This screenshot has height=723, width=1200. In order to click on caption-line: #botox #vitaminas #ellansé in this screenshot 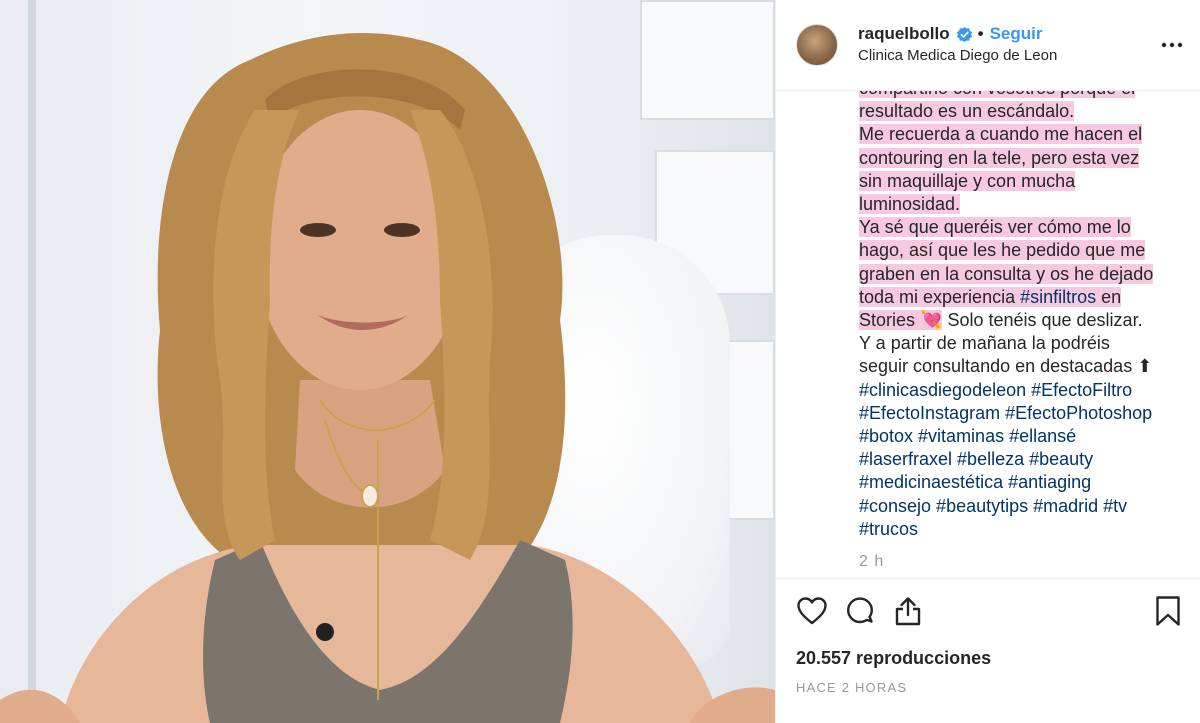, I will do `click(1019, 436)`.